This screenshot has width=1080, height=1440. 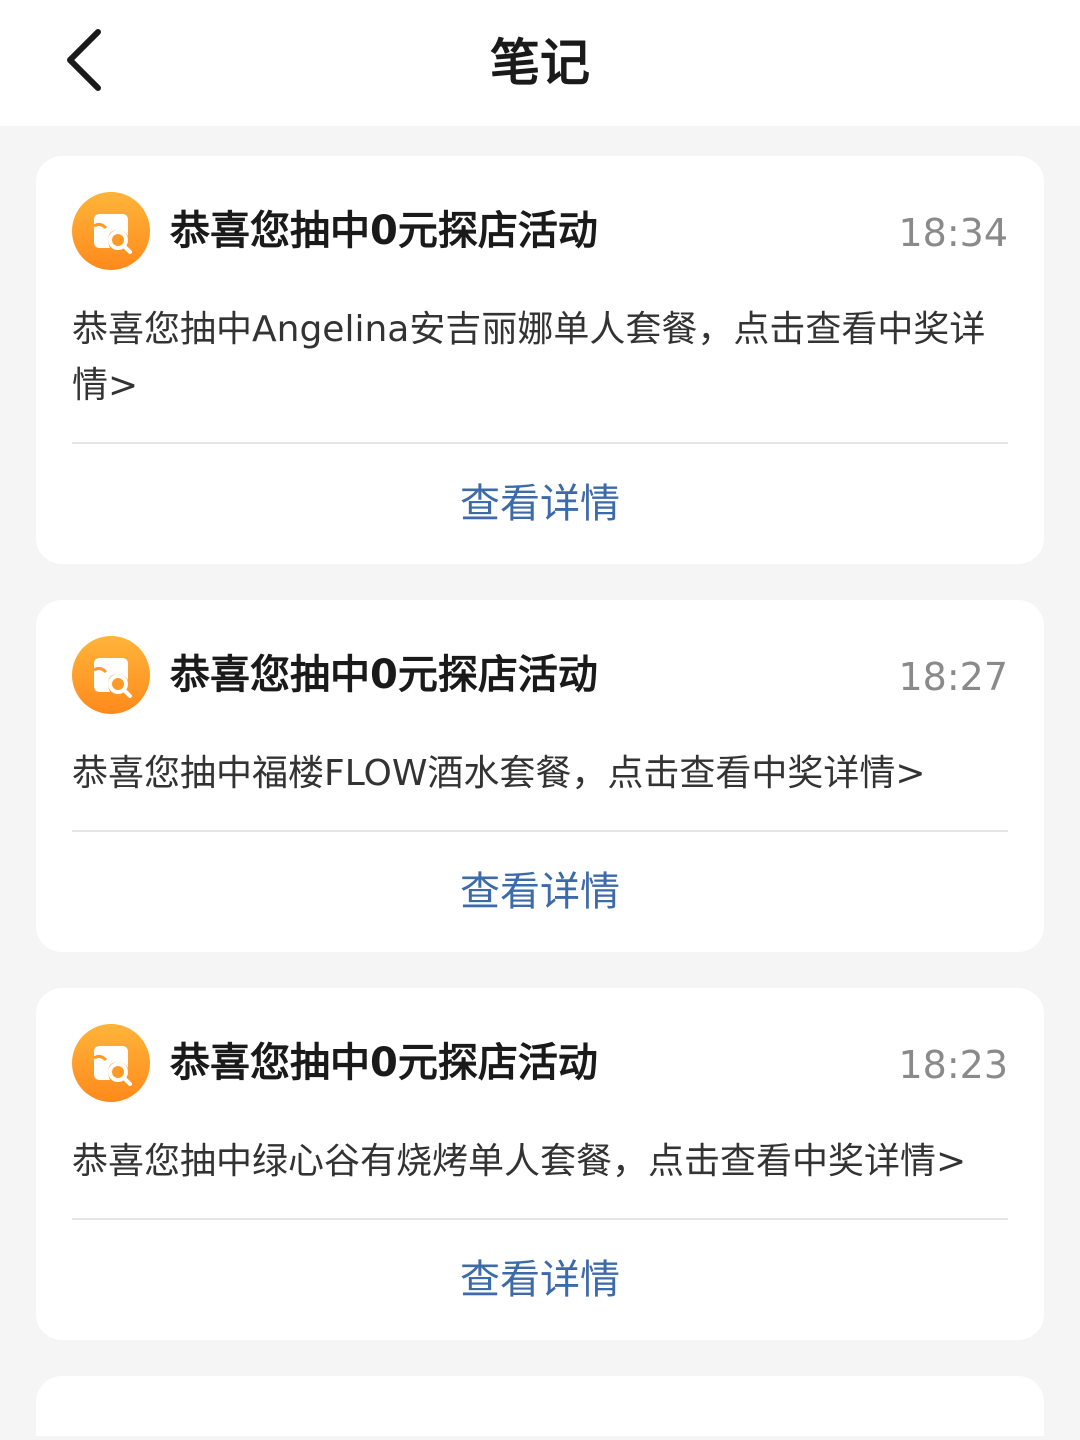 What do you see at coordinates (953, 1065) in the screenshot?
I see `notification-time: 18:23` at bounding box center [953, 1065].